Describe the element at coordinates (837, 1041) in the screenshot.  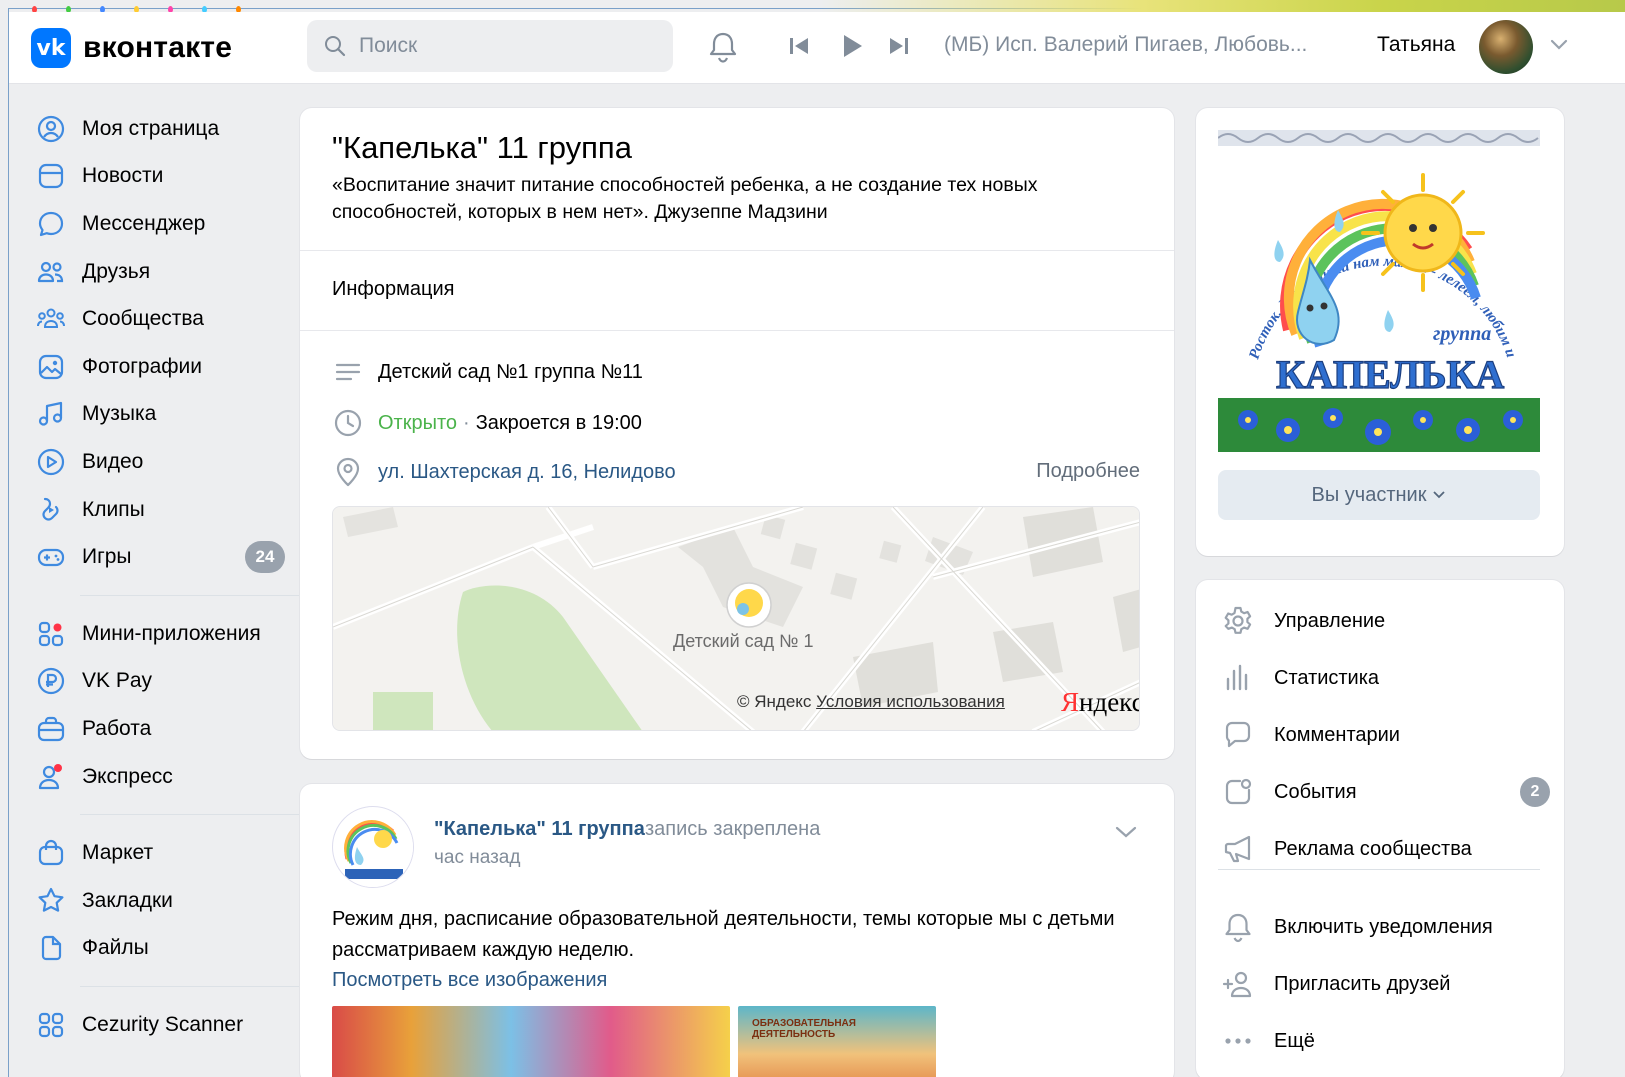
I see `post-image: ОБРАЗОВАТЕЛЬНАЯ ДЕЯТЕЛЬНОСТЬ` at that location.